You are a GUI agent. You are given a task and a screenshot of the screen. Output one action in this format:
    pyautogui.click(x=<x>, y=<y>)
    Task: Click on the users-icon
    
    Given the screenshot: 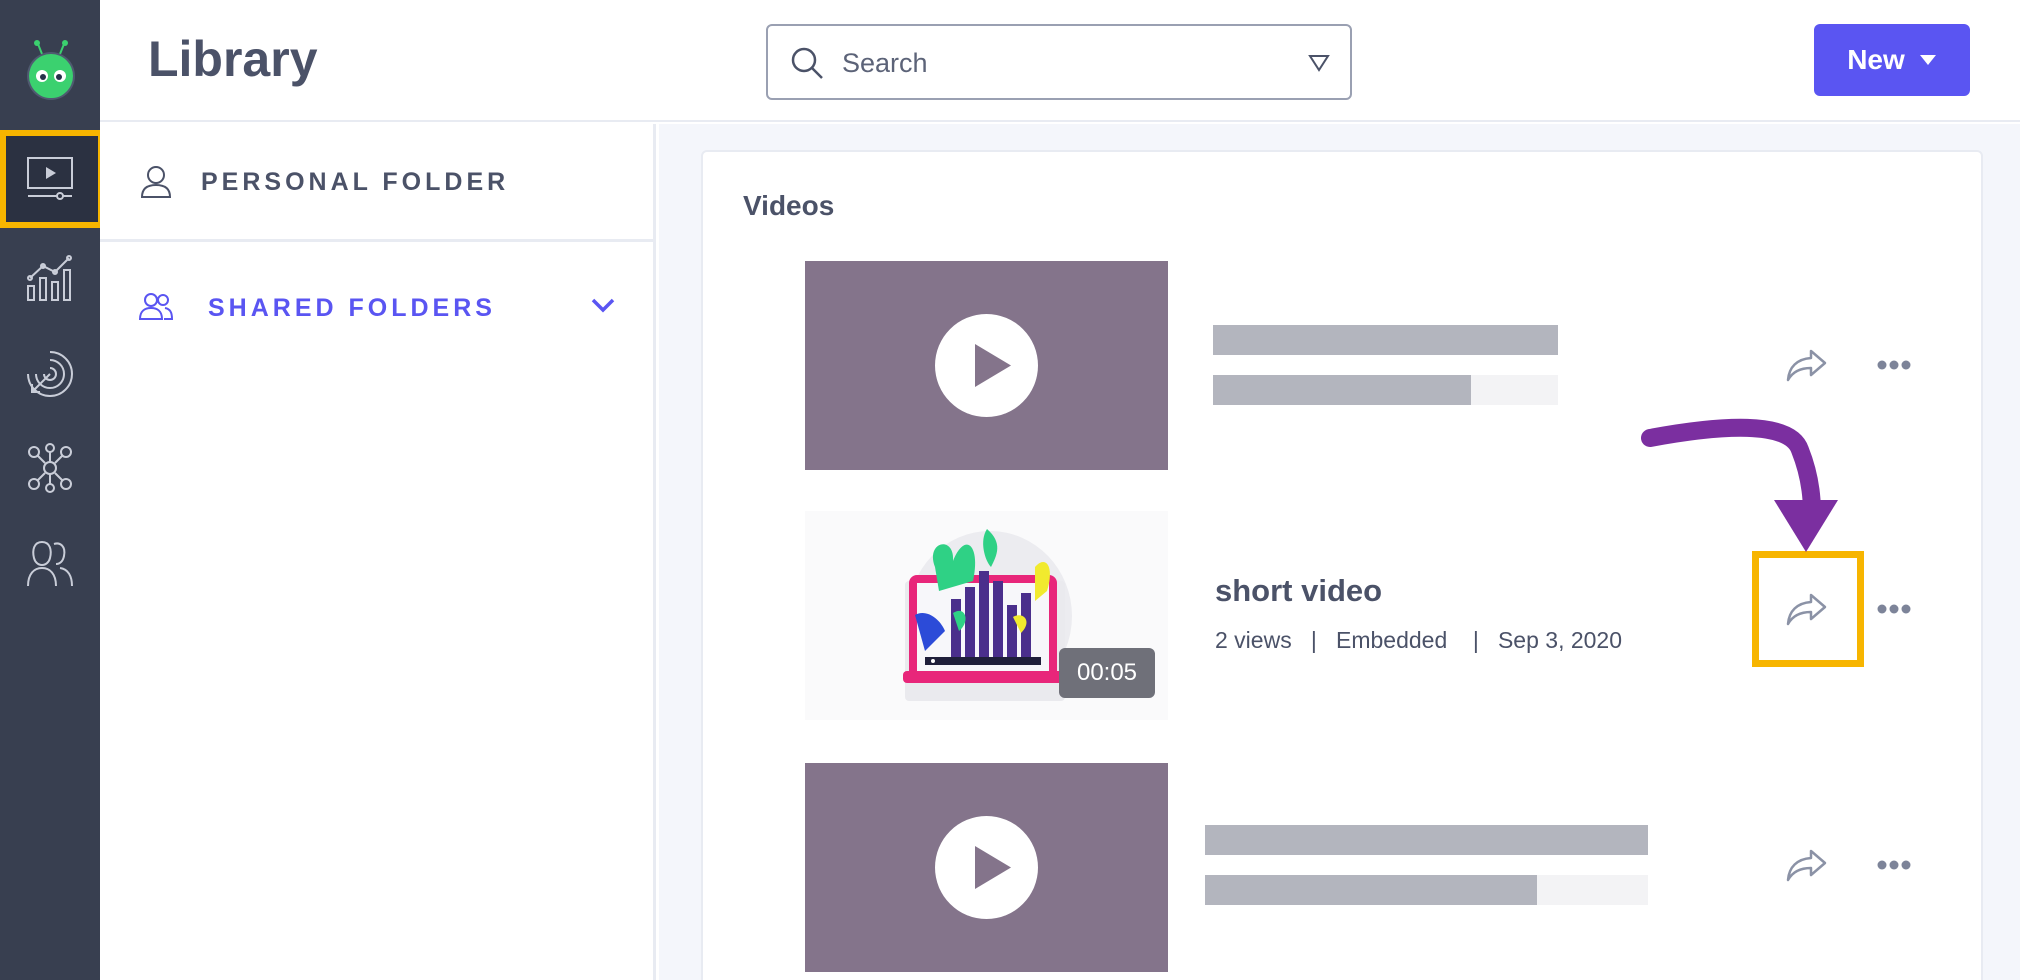 What is the action you would take?
    pyautogui.click(x=50, y=563)
    